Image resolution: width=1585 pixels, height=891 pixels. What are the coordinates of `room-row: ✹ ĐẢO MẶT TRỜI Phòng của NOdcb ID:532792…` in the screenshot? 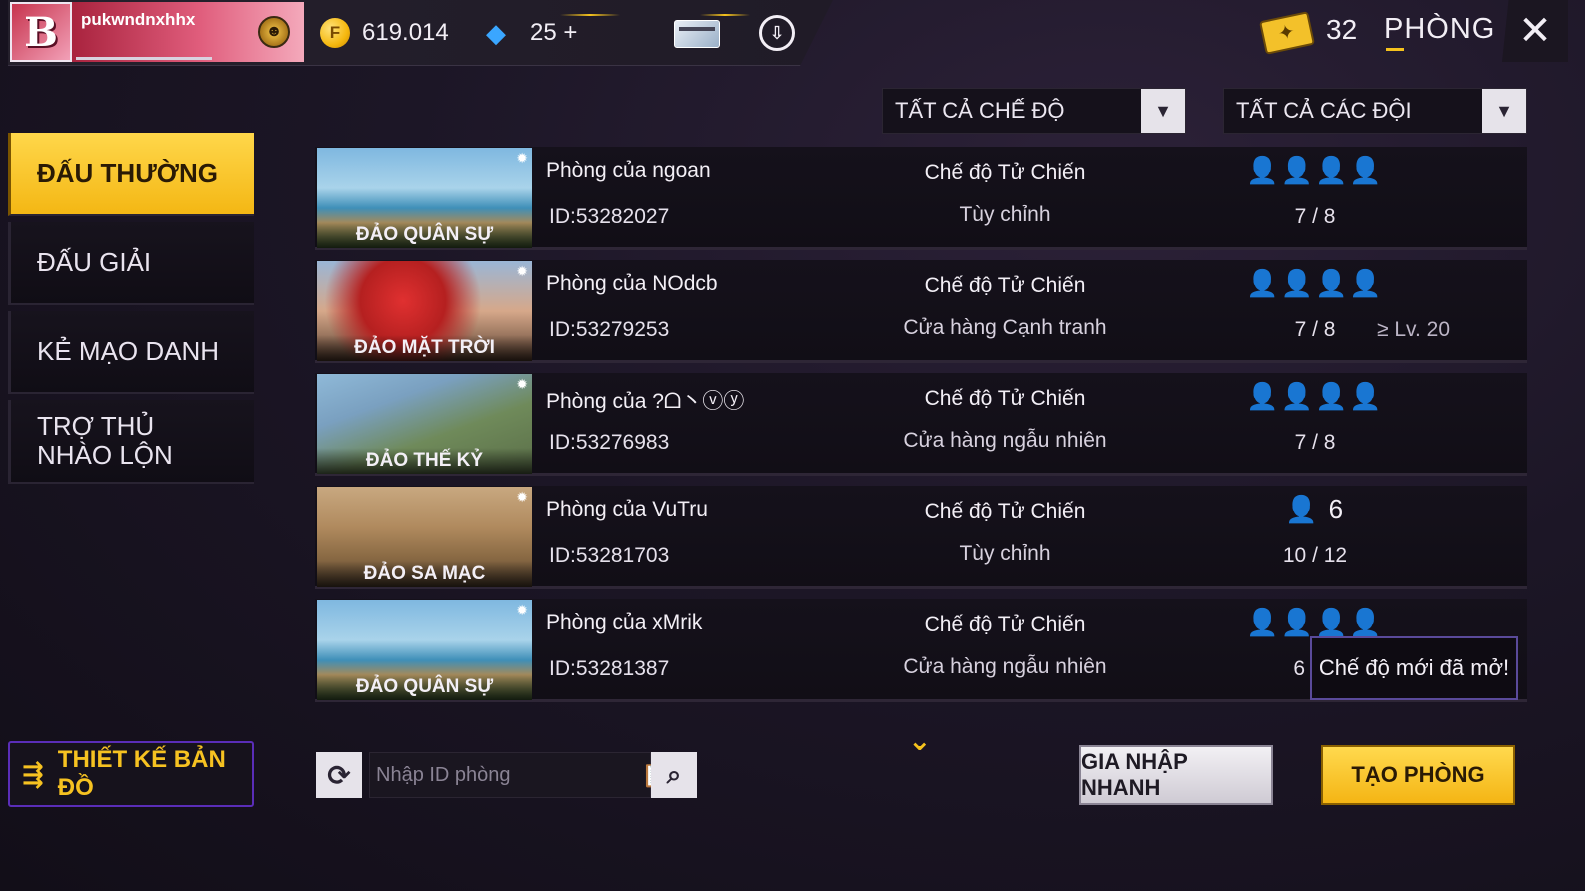 It's located at (921, 311).